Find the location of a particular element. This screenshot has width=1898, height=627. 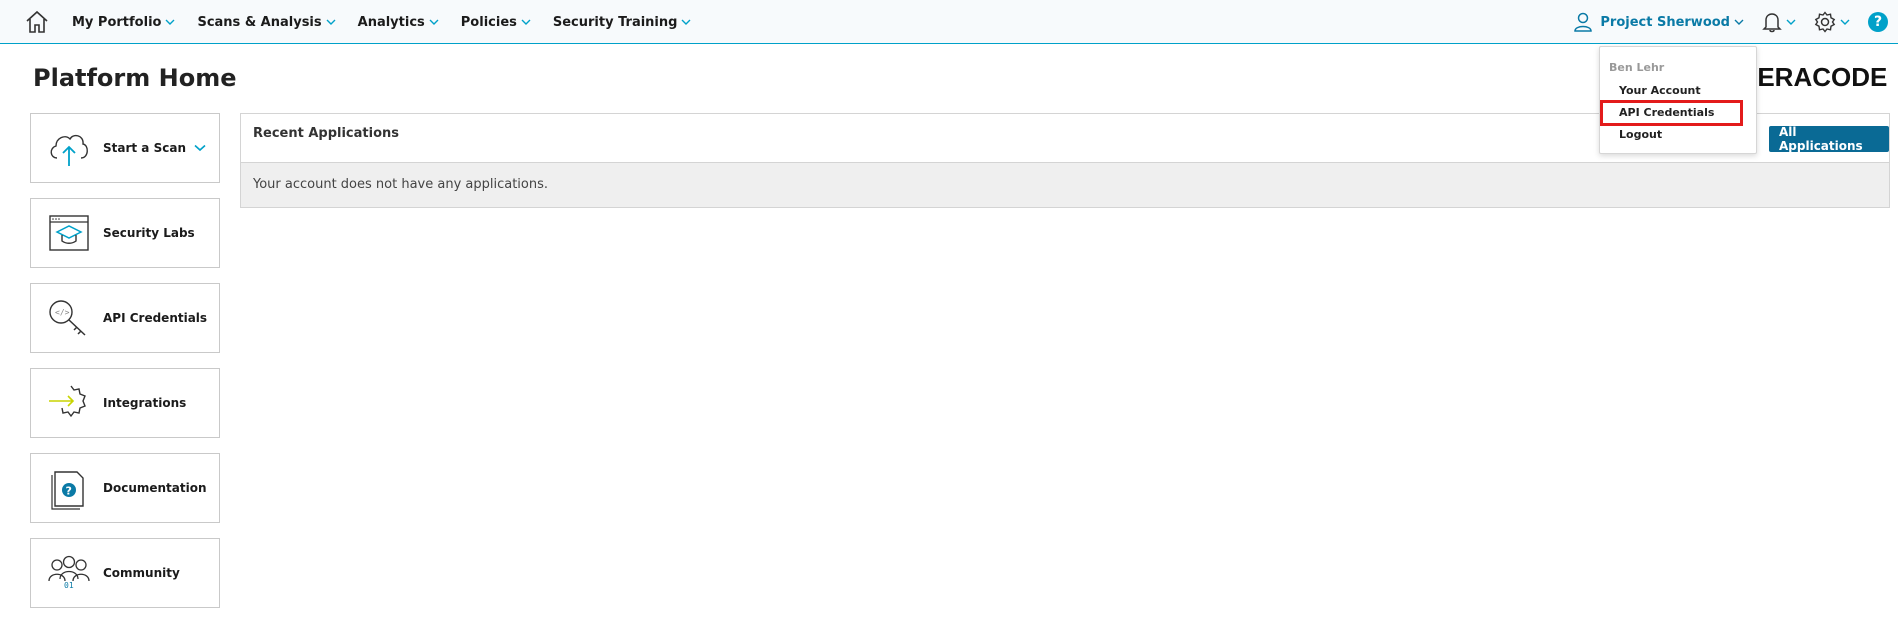

user-nav: Project Sherwood ? is located at coordinates (1736, 22).